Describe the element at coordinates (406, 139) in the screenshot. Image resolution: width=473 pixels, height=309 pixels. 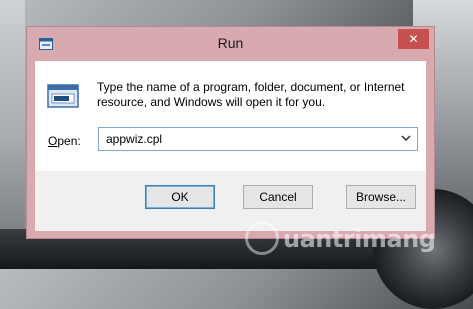
I see `chevron-down-icon` at that location.